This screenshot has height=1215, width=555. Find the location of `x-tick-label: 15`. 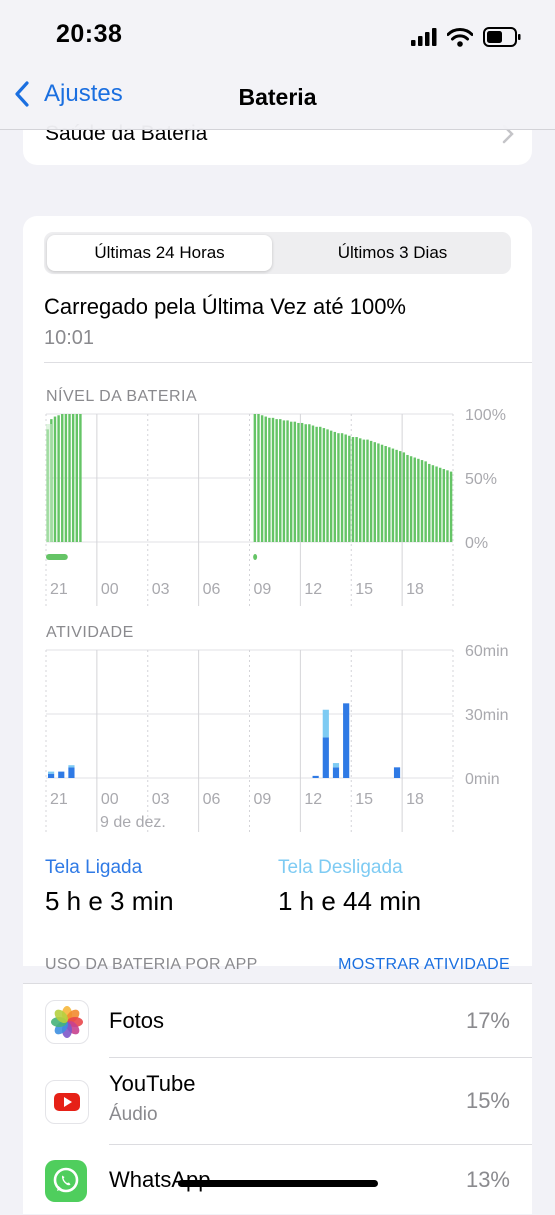

x-tick-label: 15 is located at coordinates (364, 589).